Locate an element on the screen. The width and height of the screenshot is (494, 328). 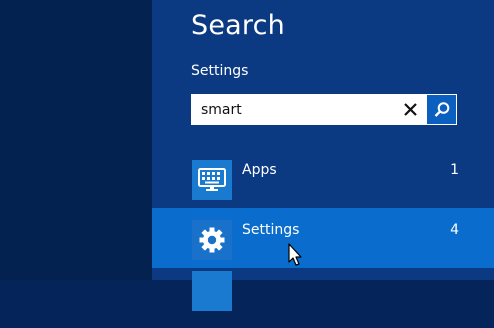
result-row-partial is located at coordinates (323, 298).